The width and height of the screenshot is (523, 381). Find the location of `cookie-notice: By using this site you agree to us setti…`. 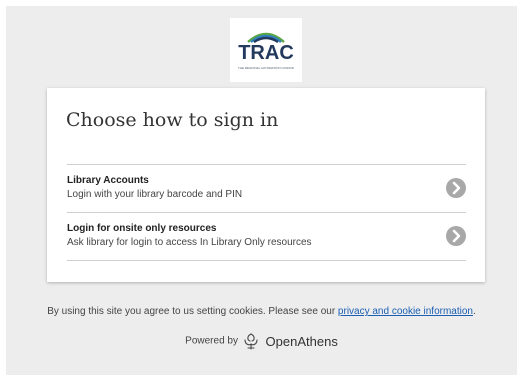

cookie-notice: By using this site you agree to us setti… is located at coordinates (261, 311).